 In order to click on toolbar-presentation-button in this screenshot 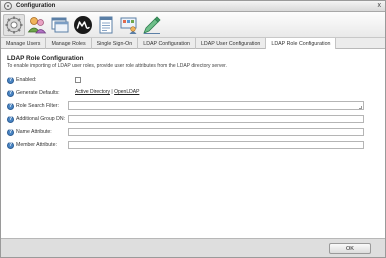, I will do `click(129, 25)`.